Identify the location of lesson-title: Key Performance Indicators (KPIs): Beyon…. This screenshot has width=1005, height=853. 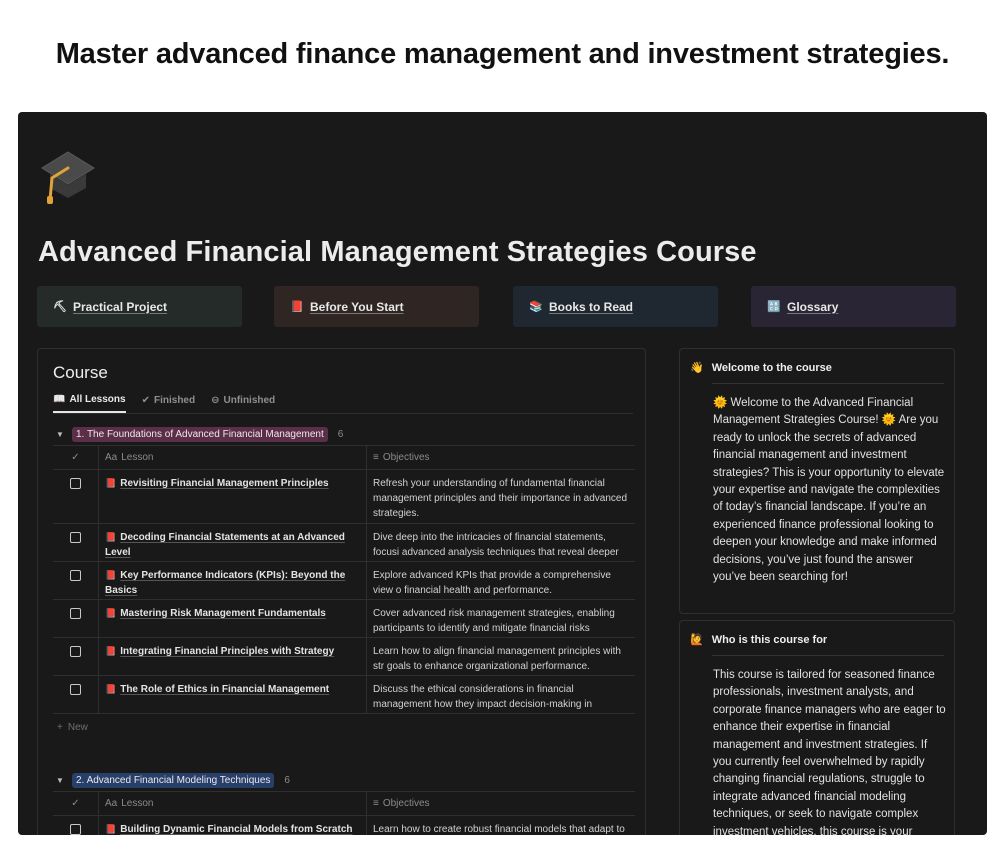
(225, 583).